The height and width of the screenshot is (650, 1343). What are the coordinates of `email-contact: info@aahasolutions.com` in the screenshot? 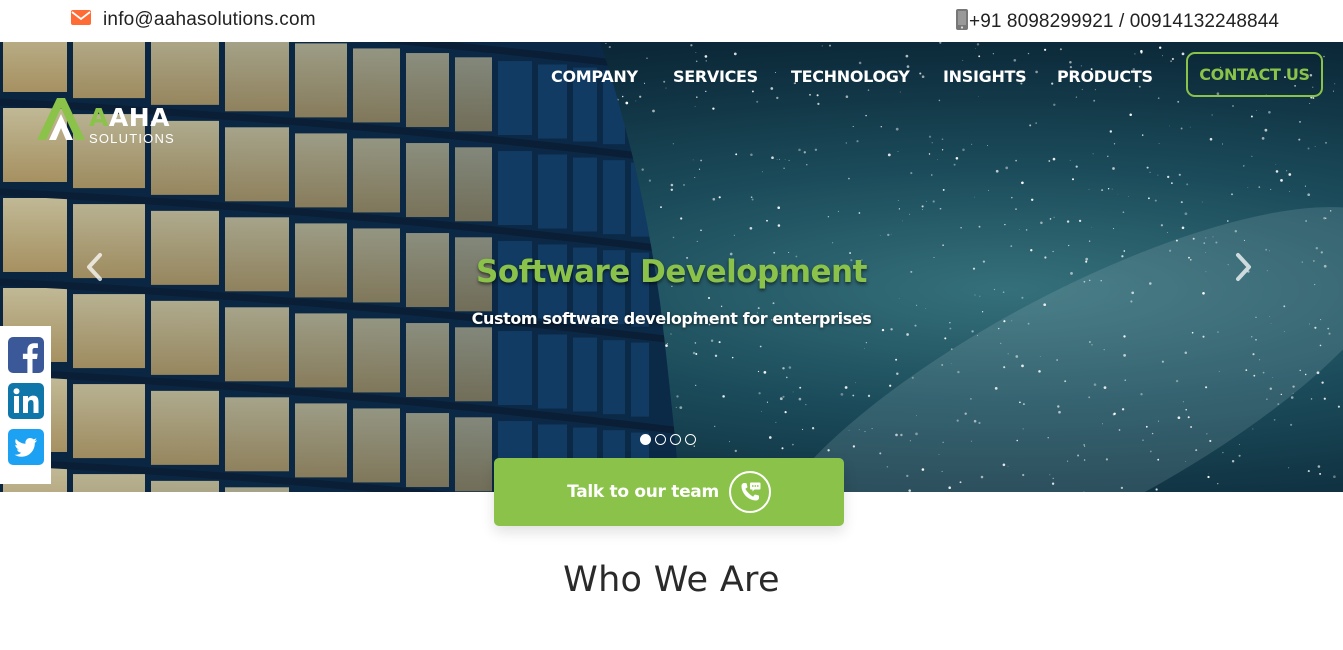 It's located at (193, 20).